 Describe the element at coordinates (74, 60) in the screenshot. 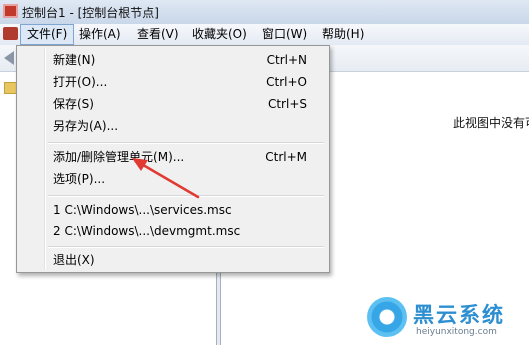

I see `menu-item-label: 新建(N)` at that location.